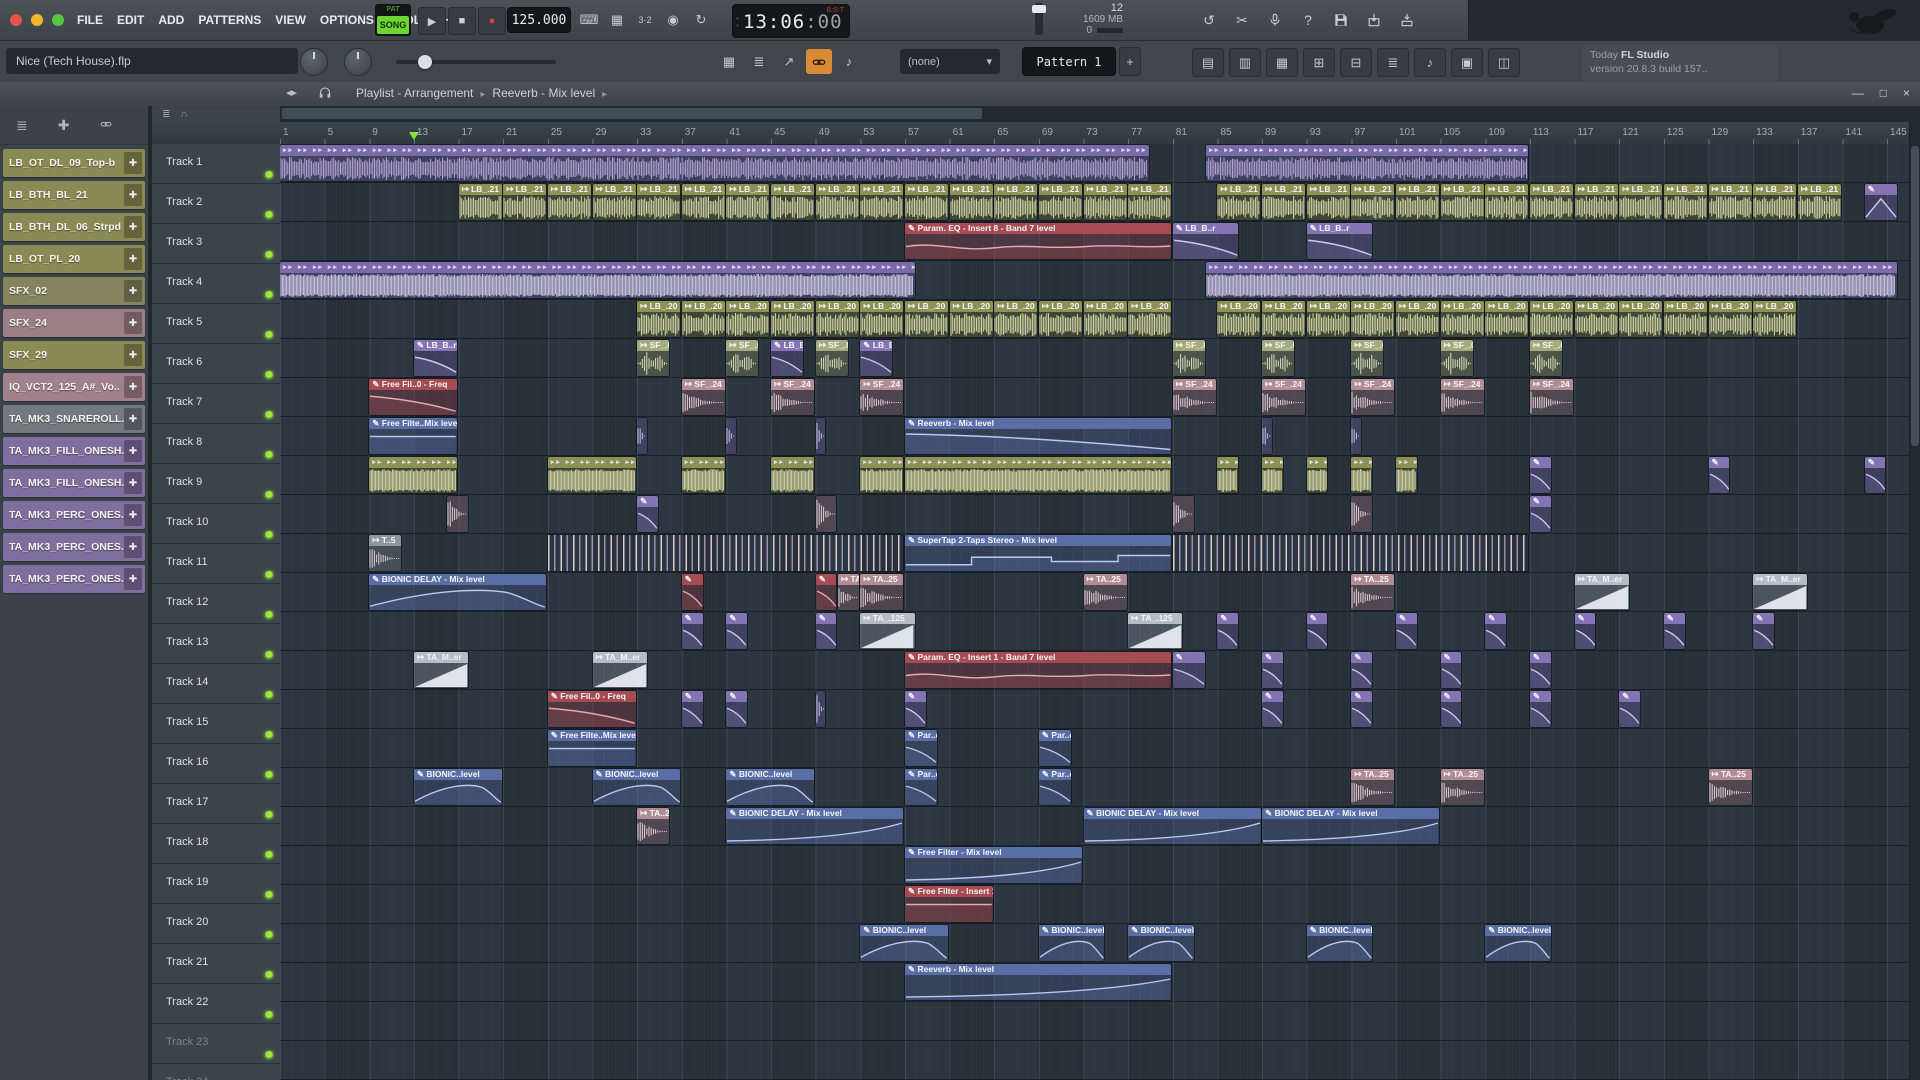 The height and width of the screenshot is (1080, 1920). Describe the element at coordinates (16, 20) in the screenshot. I see `close-window-icon` at that location.